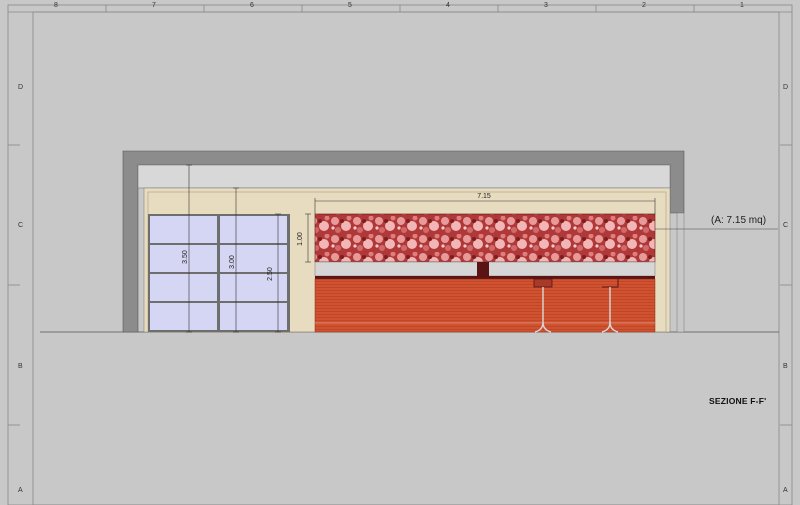  I want to click on row-label-right-C: C, so click(786, 225).